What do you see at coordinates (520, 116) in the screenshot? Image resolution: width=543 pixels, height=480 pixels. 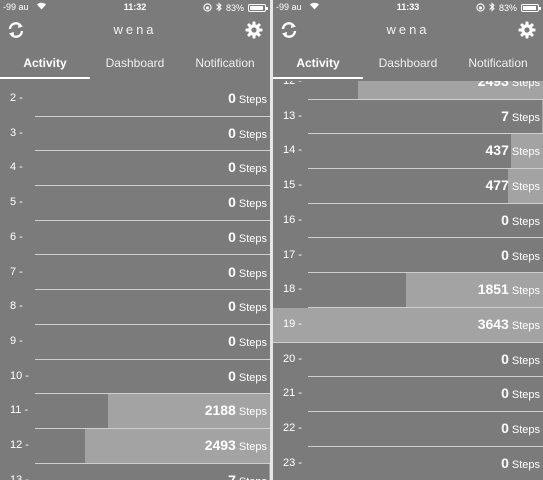 I see `steps-value: 7Steps` at bounding box center [520, 116].